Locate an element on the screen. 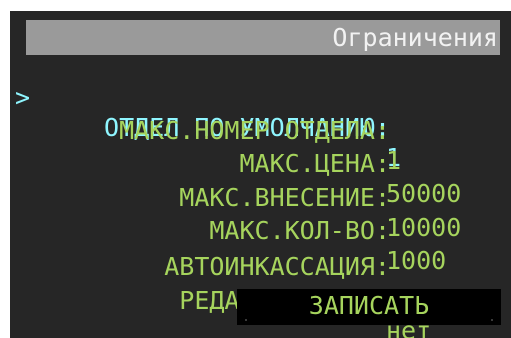  screen-title: Ограничения is located at coordinates (415, 37).